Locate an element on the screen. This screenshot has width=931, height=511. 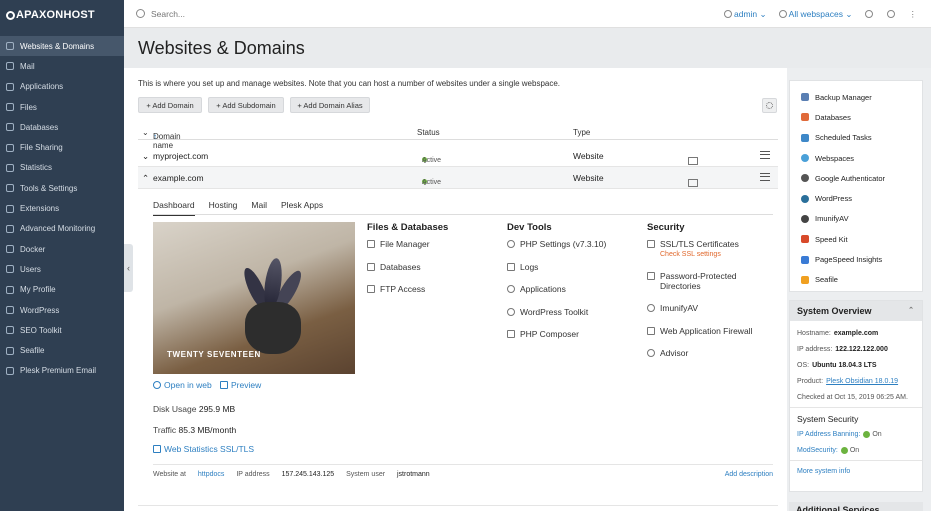
sidebar-item-seo-toolkit: SEO Toolkit is located at coordinates (62, 330).